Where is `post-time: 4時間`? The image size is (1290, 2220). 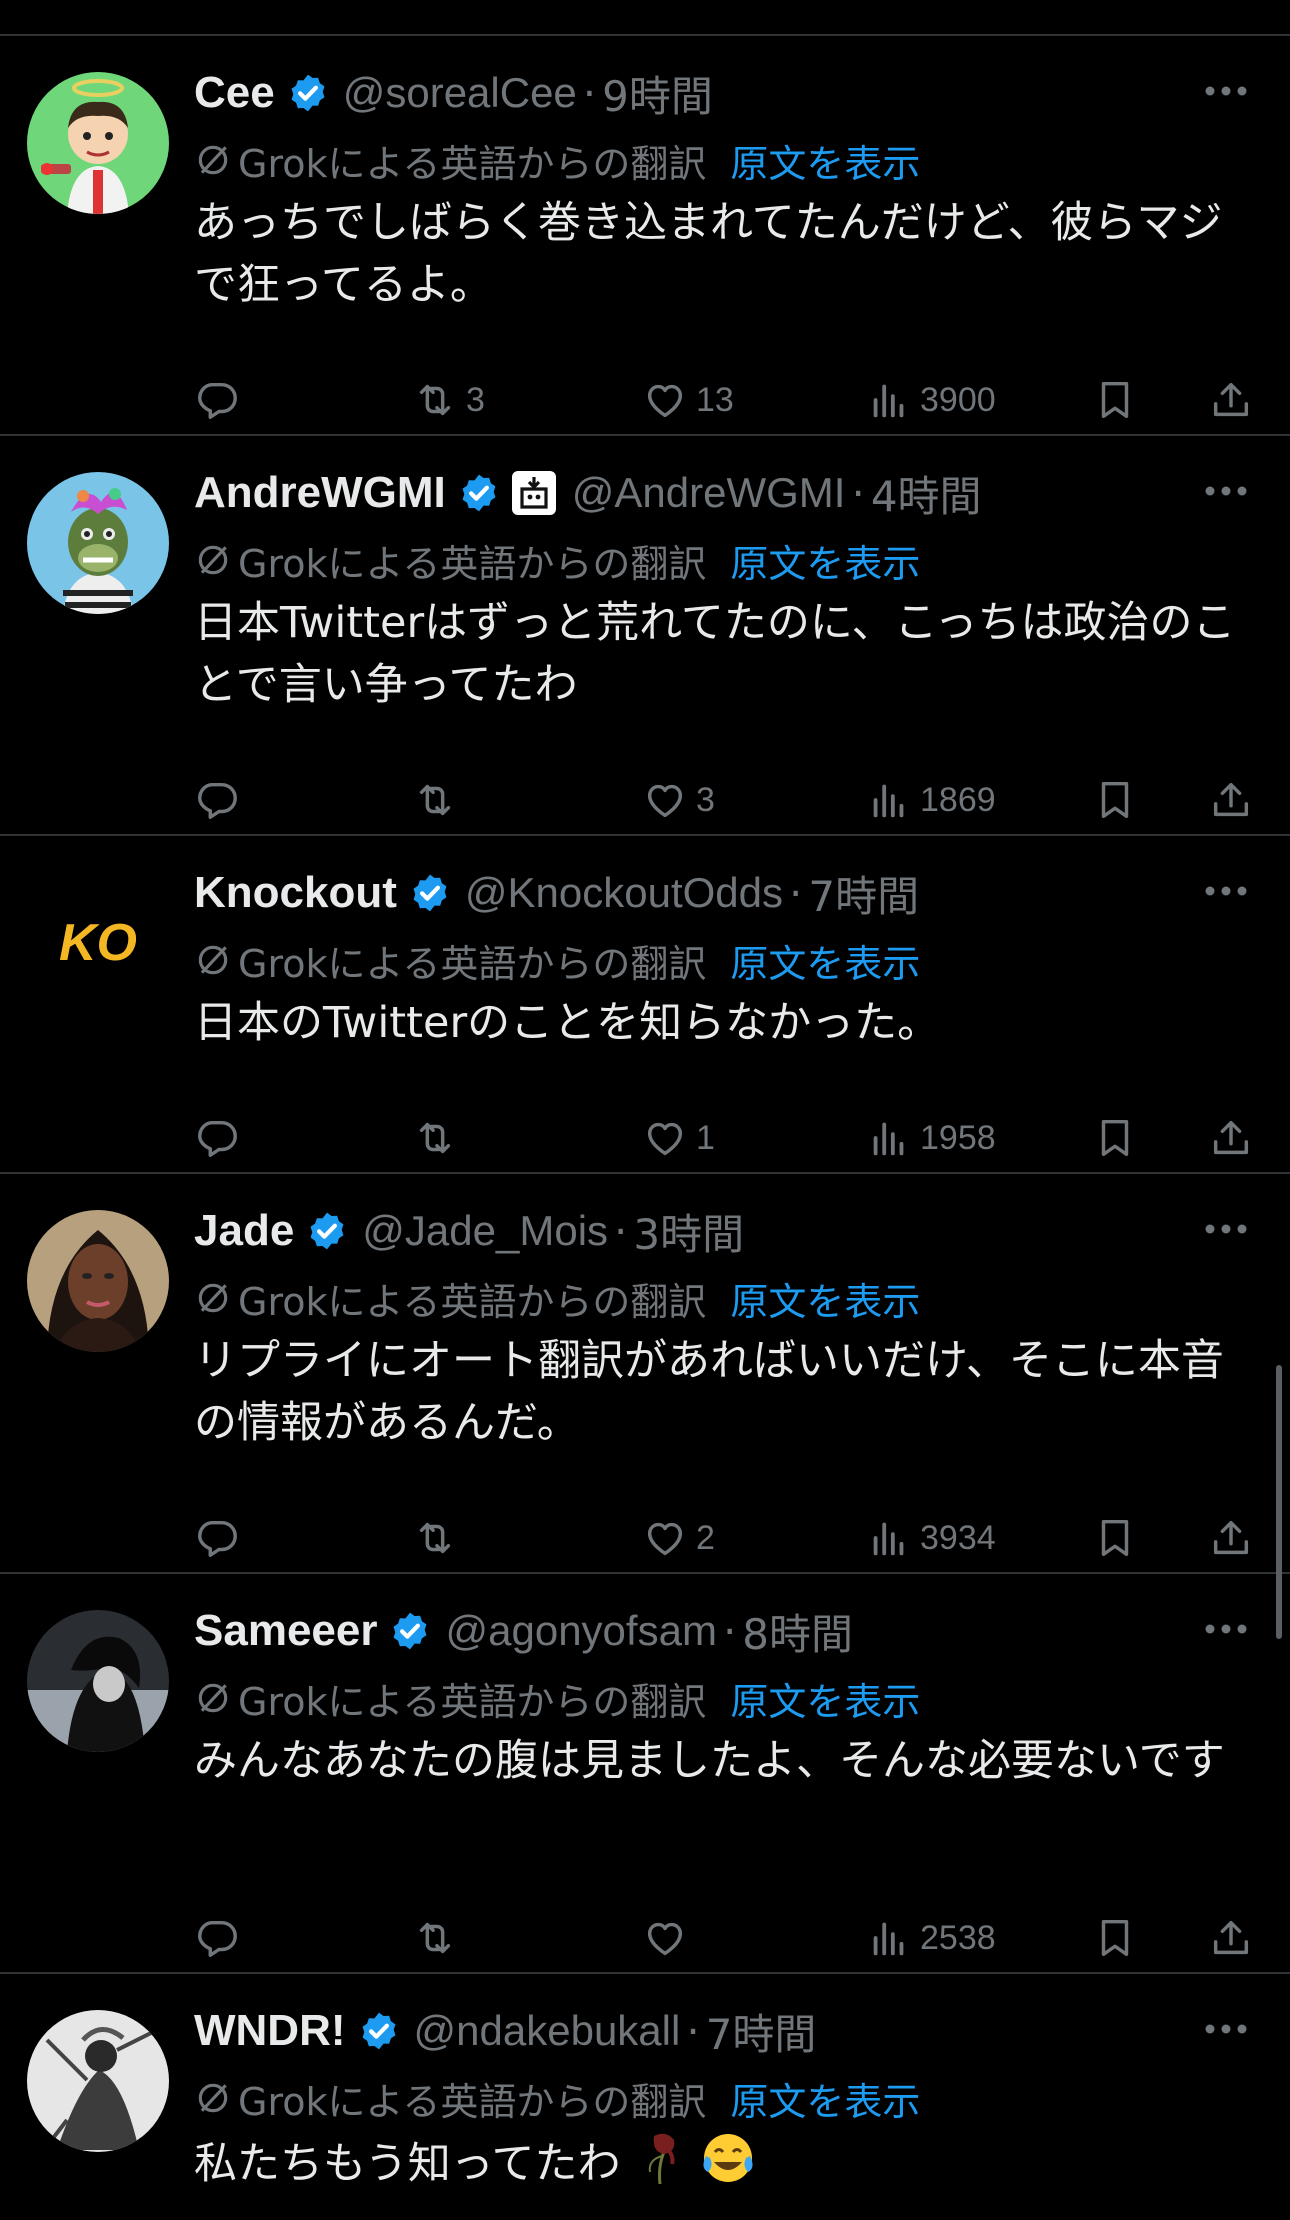
post-time: 4時間 is located at coordinates (926, 493).